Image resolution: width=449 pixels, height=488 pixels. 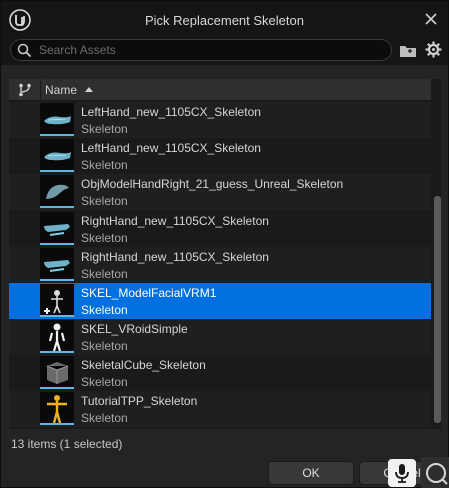 I want to click on search-box, so click(x=201, y=50).